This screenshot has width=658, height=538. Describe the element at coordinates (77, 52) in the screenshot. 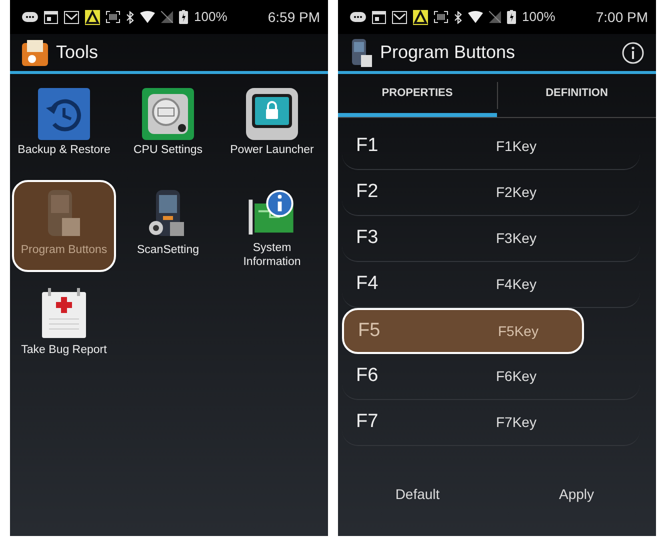

I see `screen-title: Tools` at that location.